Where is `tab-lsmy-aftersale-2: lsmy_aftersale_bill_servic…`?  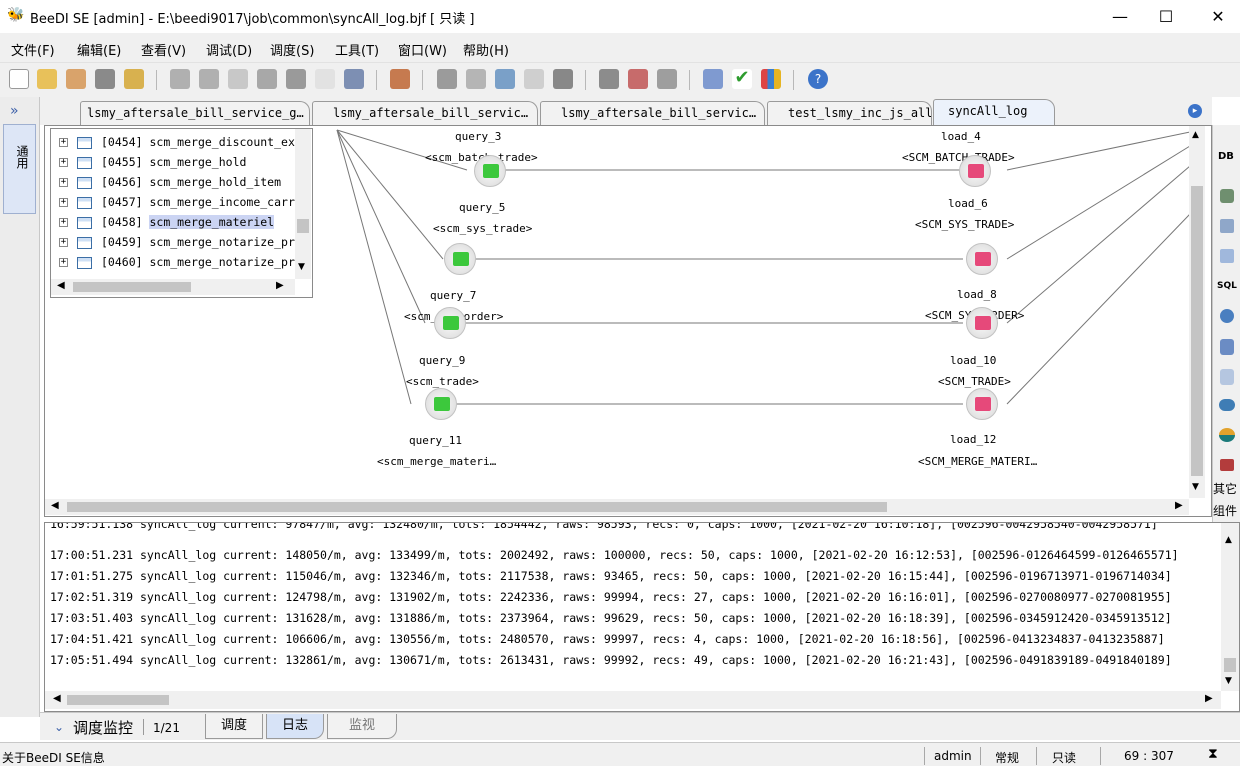
tab-lsmy-aftersale-2: lsmy_aftersale_bill_servic… is located at coordinates (425, 113).